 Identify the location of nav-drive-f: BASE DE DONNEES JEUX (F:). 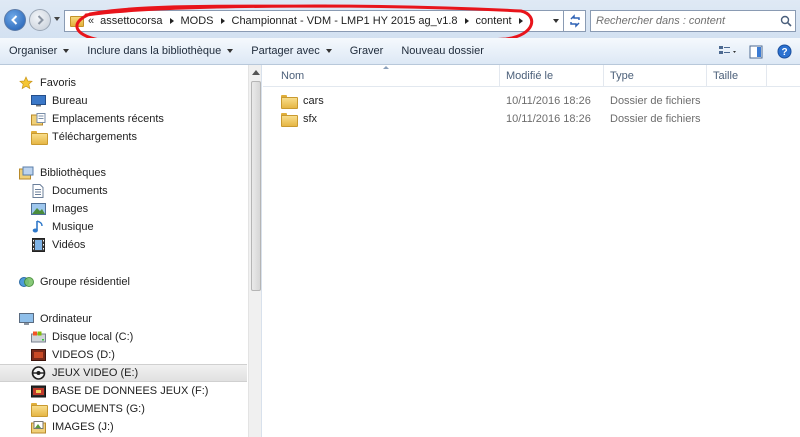
(123, 391).